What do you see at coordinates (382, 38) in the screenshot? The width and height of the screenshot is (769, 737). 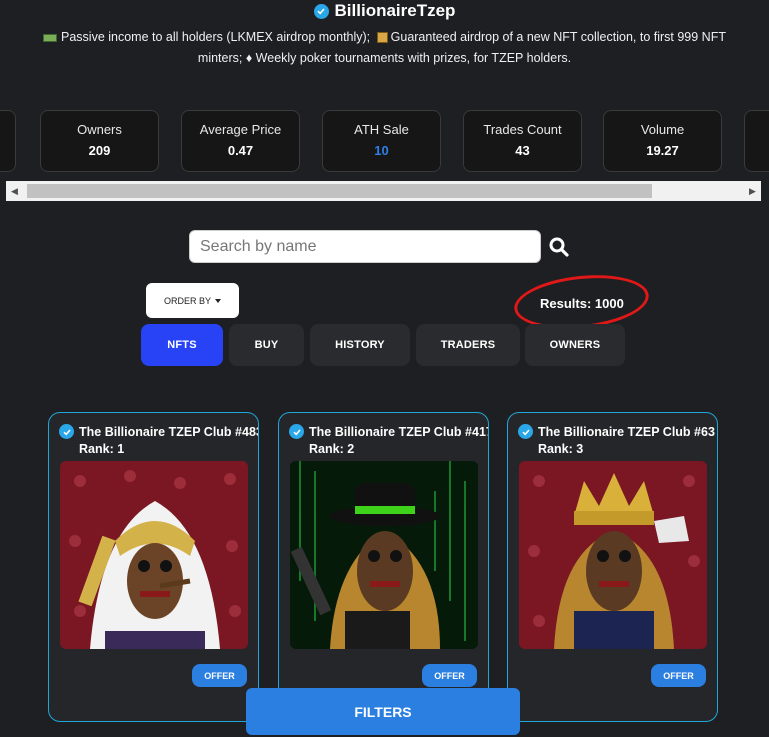 I see `gift-icon` at bounding box center [382, 38].